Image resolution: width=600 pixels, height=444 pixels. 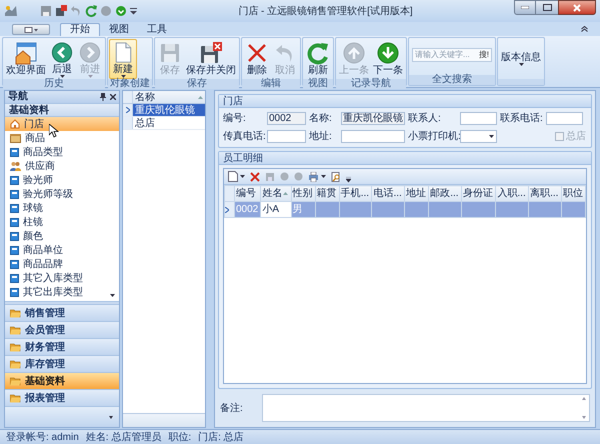 What do you see at coordinates (348, 180) in the screenshot?
I see `overflow-icon` at bounding box center [348, 180].